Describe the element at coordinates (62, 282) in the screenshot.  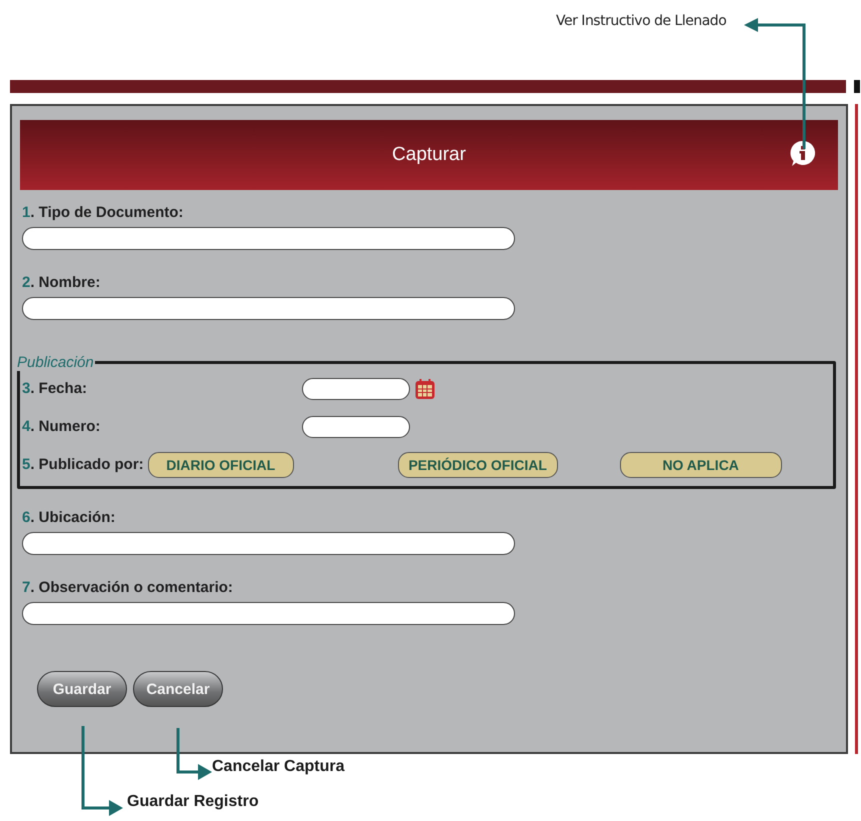
I see `field-label: 2. Nombre:` at that location.